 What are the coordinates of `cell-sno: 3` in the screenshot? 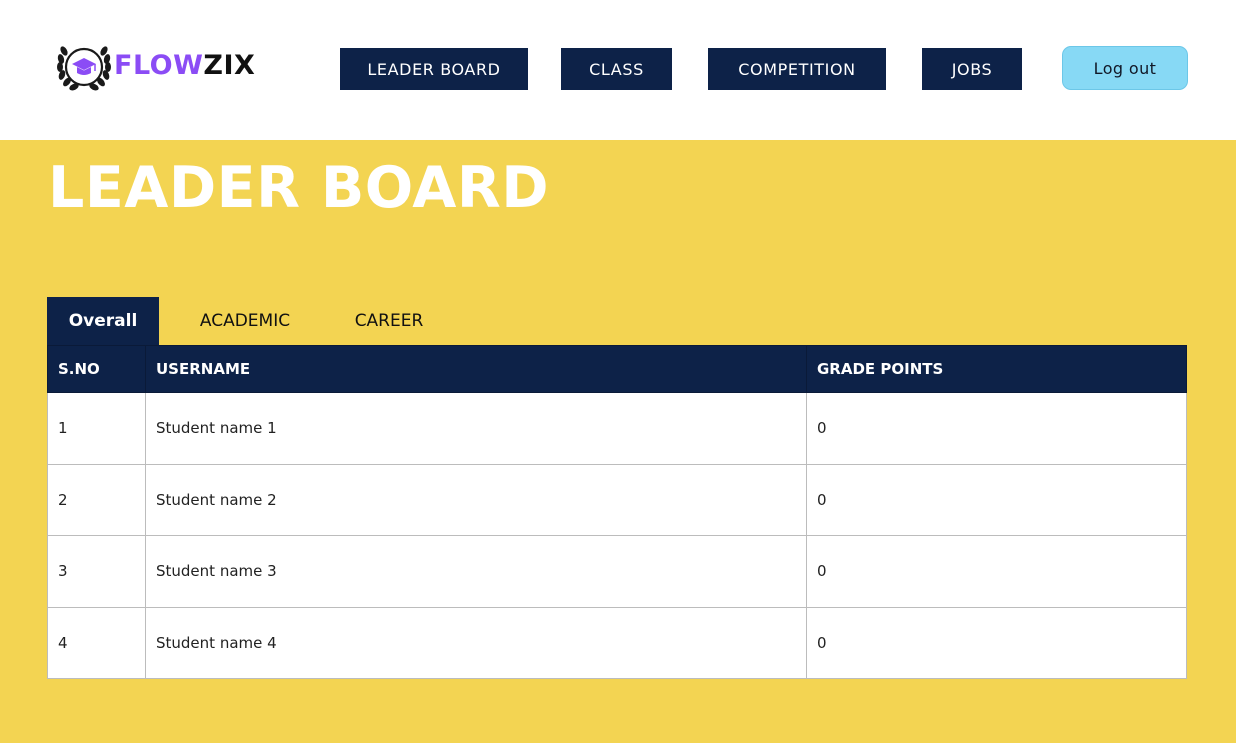 It's located at (96, 571).